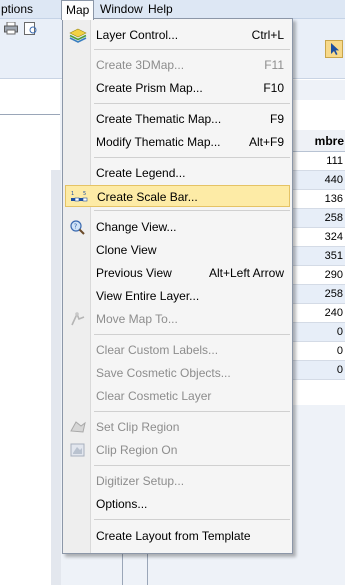 The image size is (345, 585). I want to click on scroll-strip, so click(56, 377).